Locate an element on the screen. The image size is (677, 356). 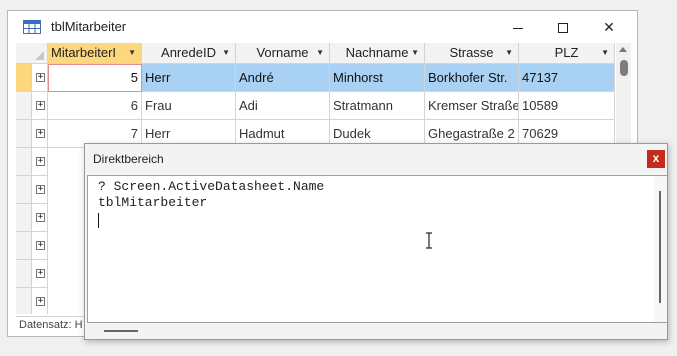
cell-mitarbeiterid: 5 is located at coordinates (95, 78).